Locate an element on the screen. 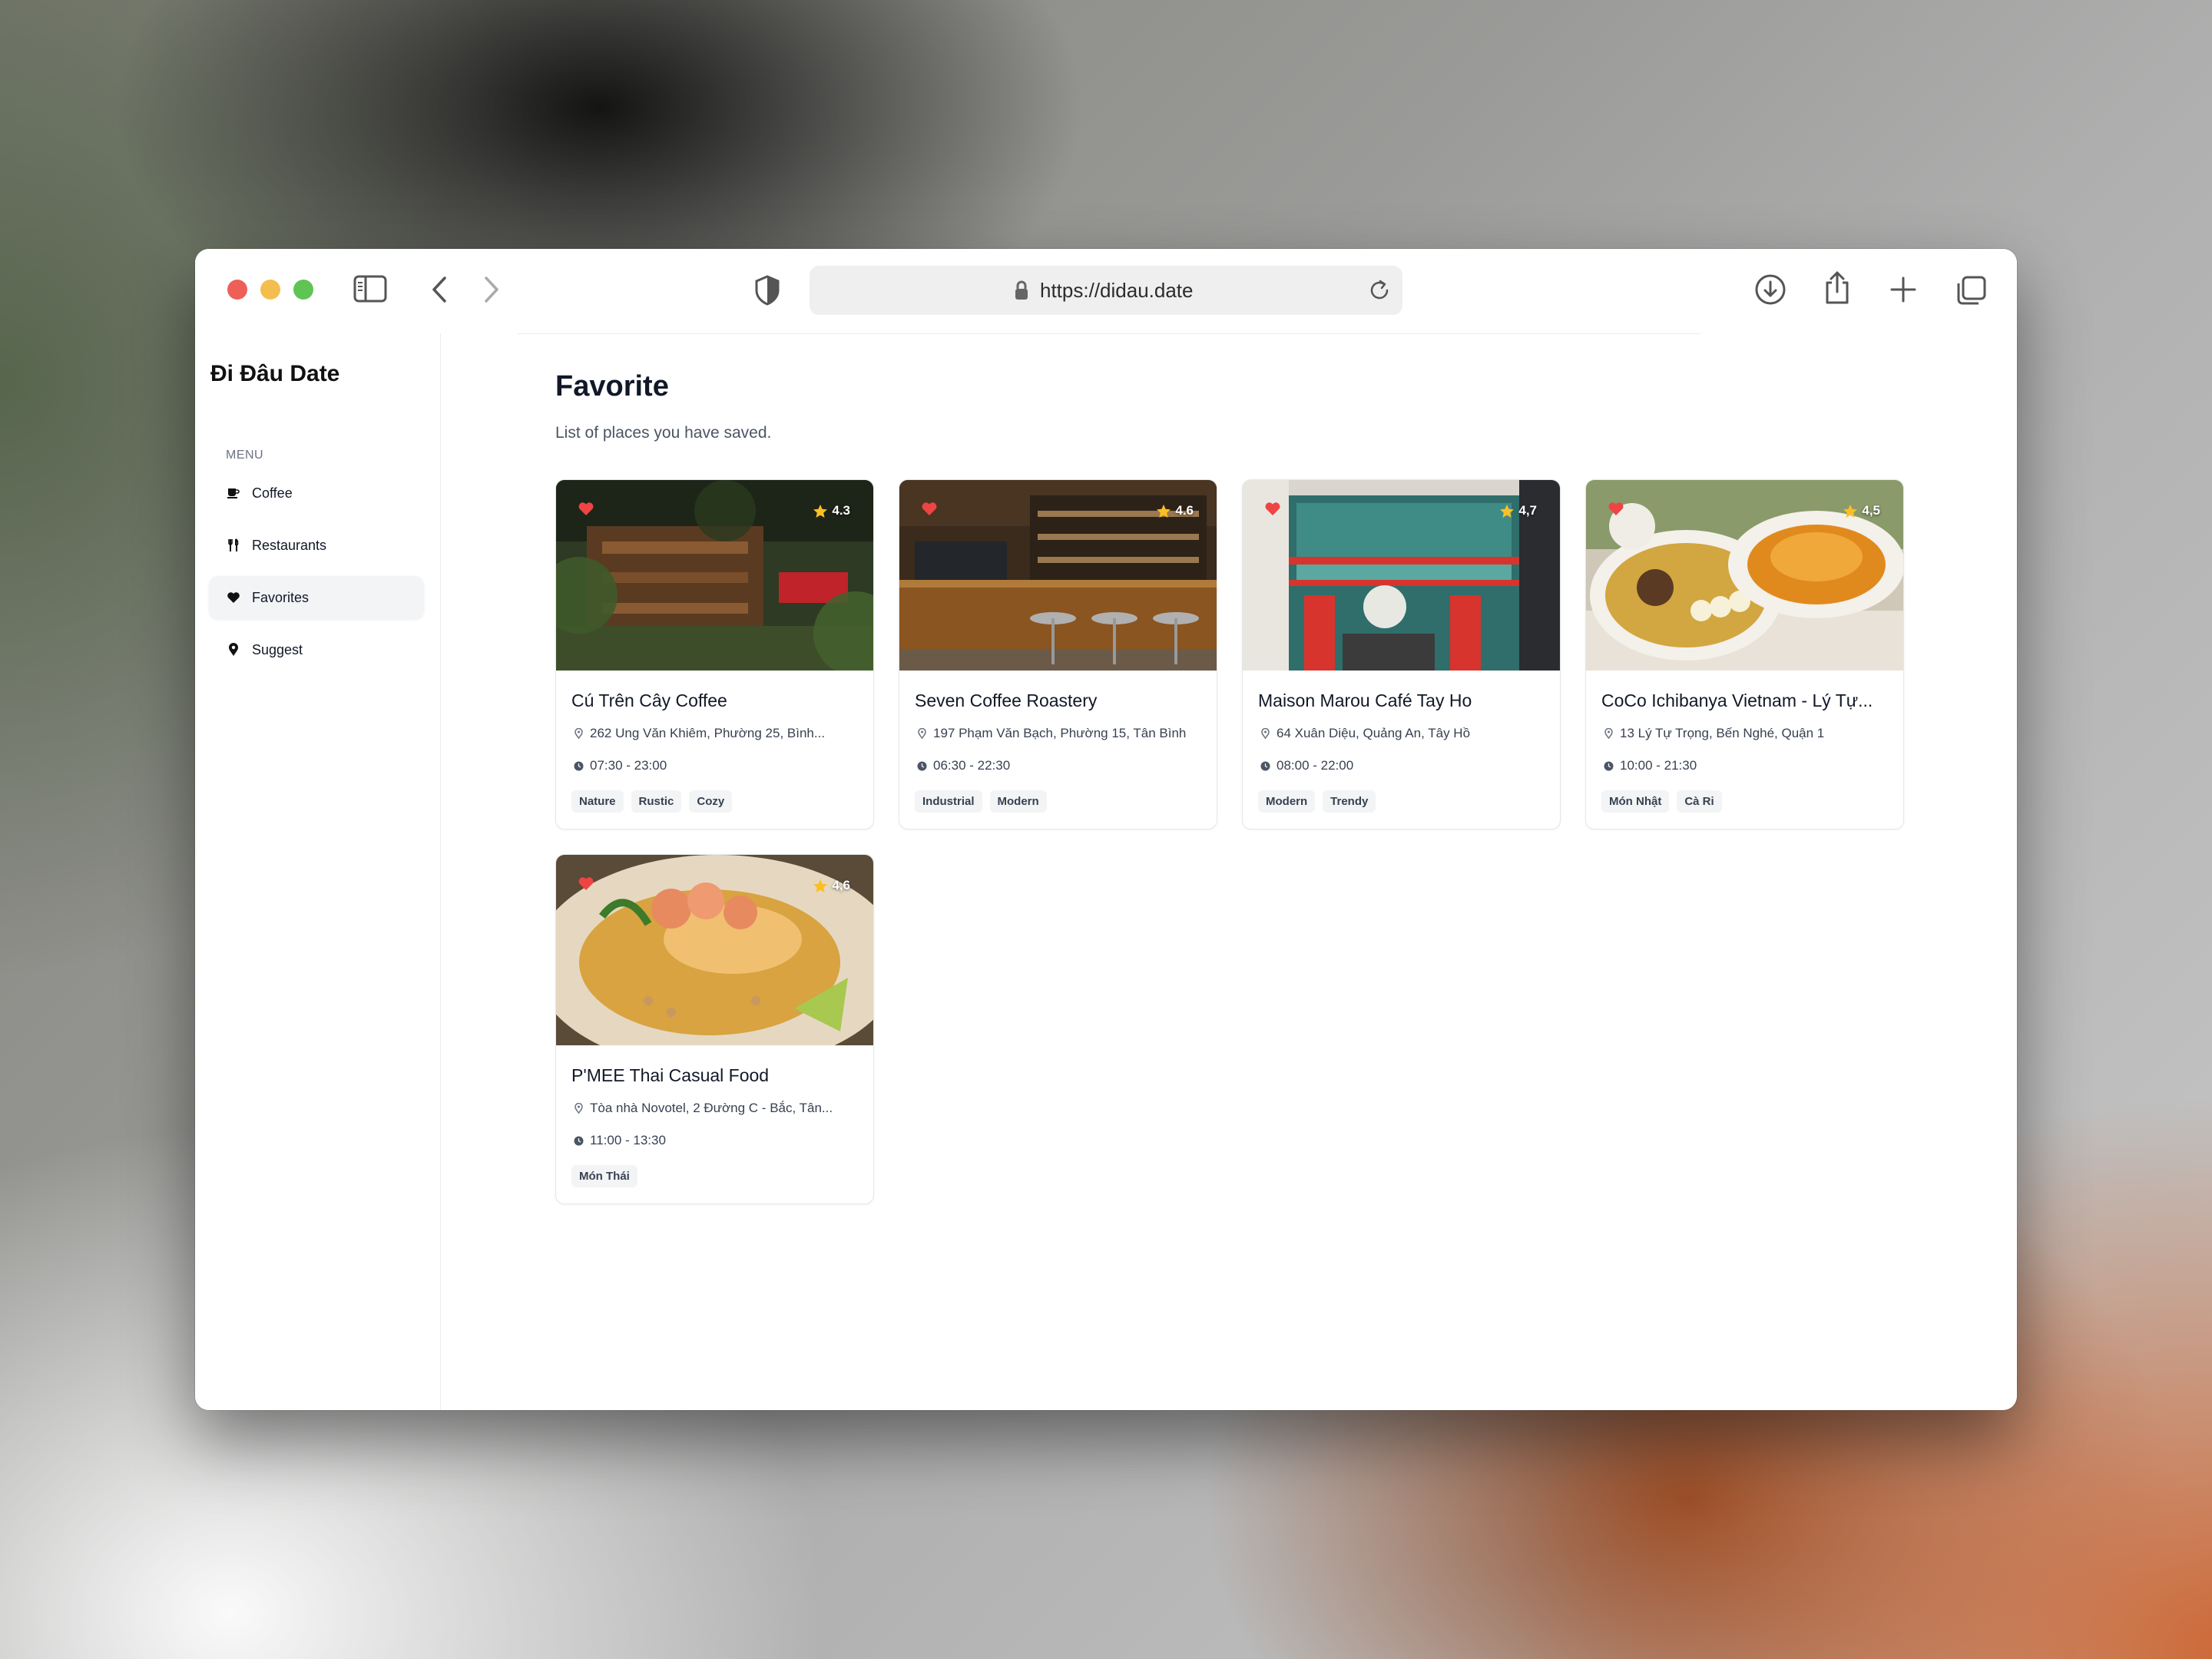  rating-badge: 4.3 is located at coordinates (832, 511).